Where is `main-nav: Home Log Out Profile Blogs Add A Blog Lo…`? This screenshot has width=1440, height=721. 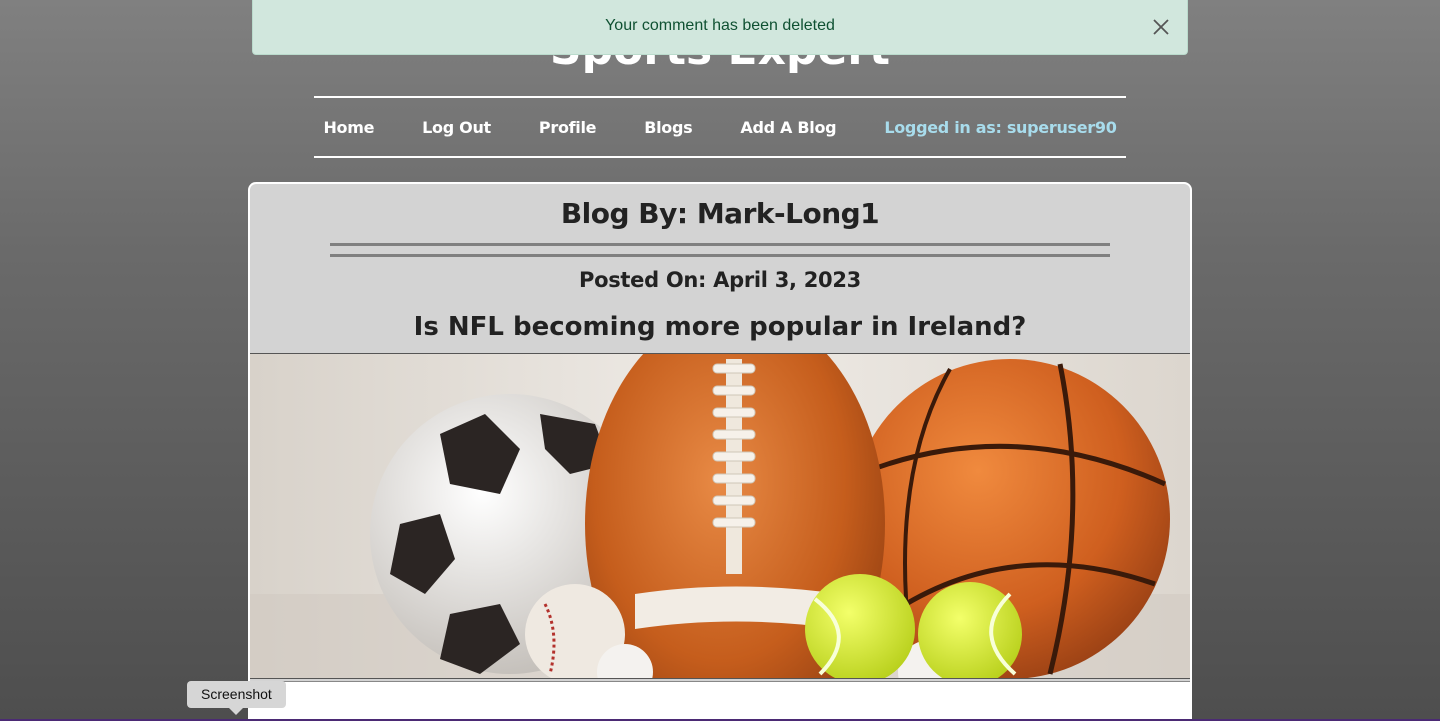 main-nav: Home Log Out Profile Blogs Add A Blog Lo… is located at coordinates (720, 127).